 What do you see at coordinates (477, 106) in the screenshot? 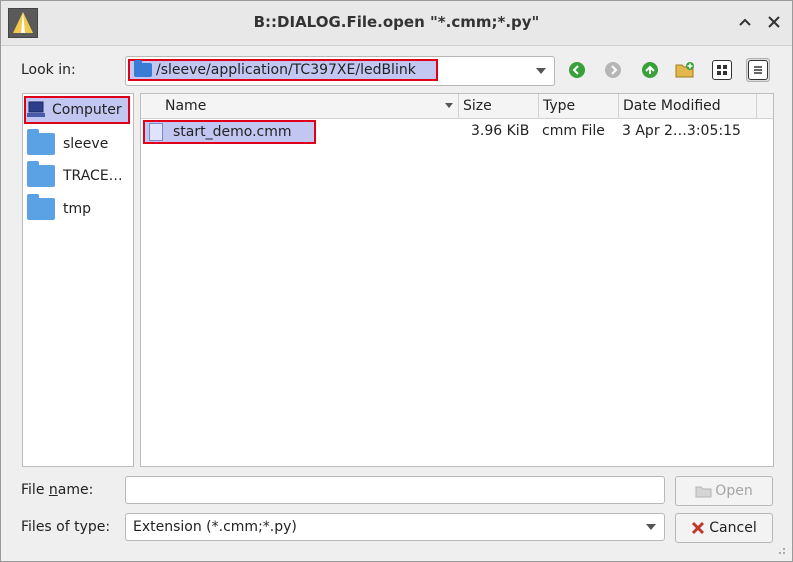
I see `column-label: Size` at bounding box center [477, 106].